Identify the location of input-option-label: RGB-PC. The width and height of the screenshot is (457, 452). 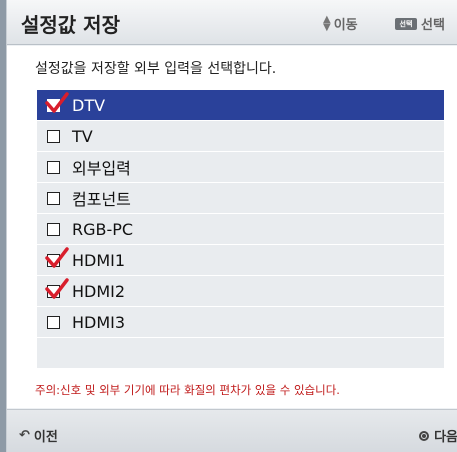
(103, 229).